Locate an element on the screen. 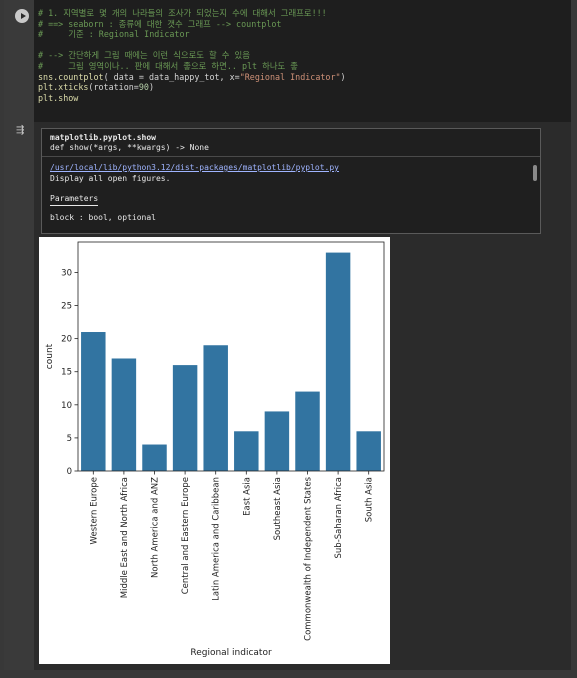 This screenshot has height=678, width=577. y-tick-label: 5 is located at coordinates (69, 439).